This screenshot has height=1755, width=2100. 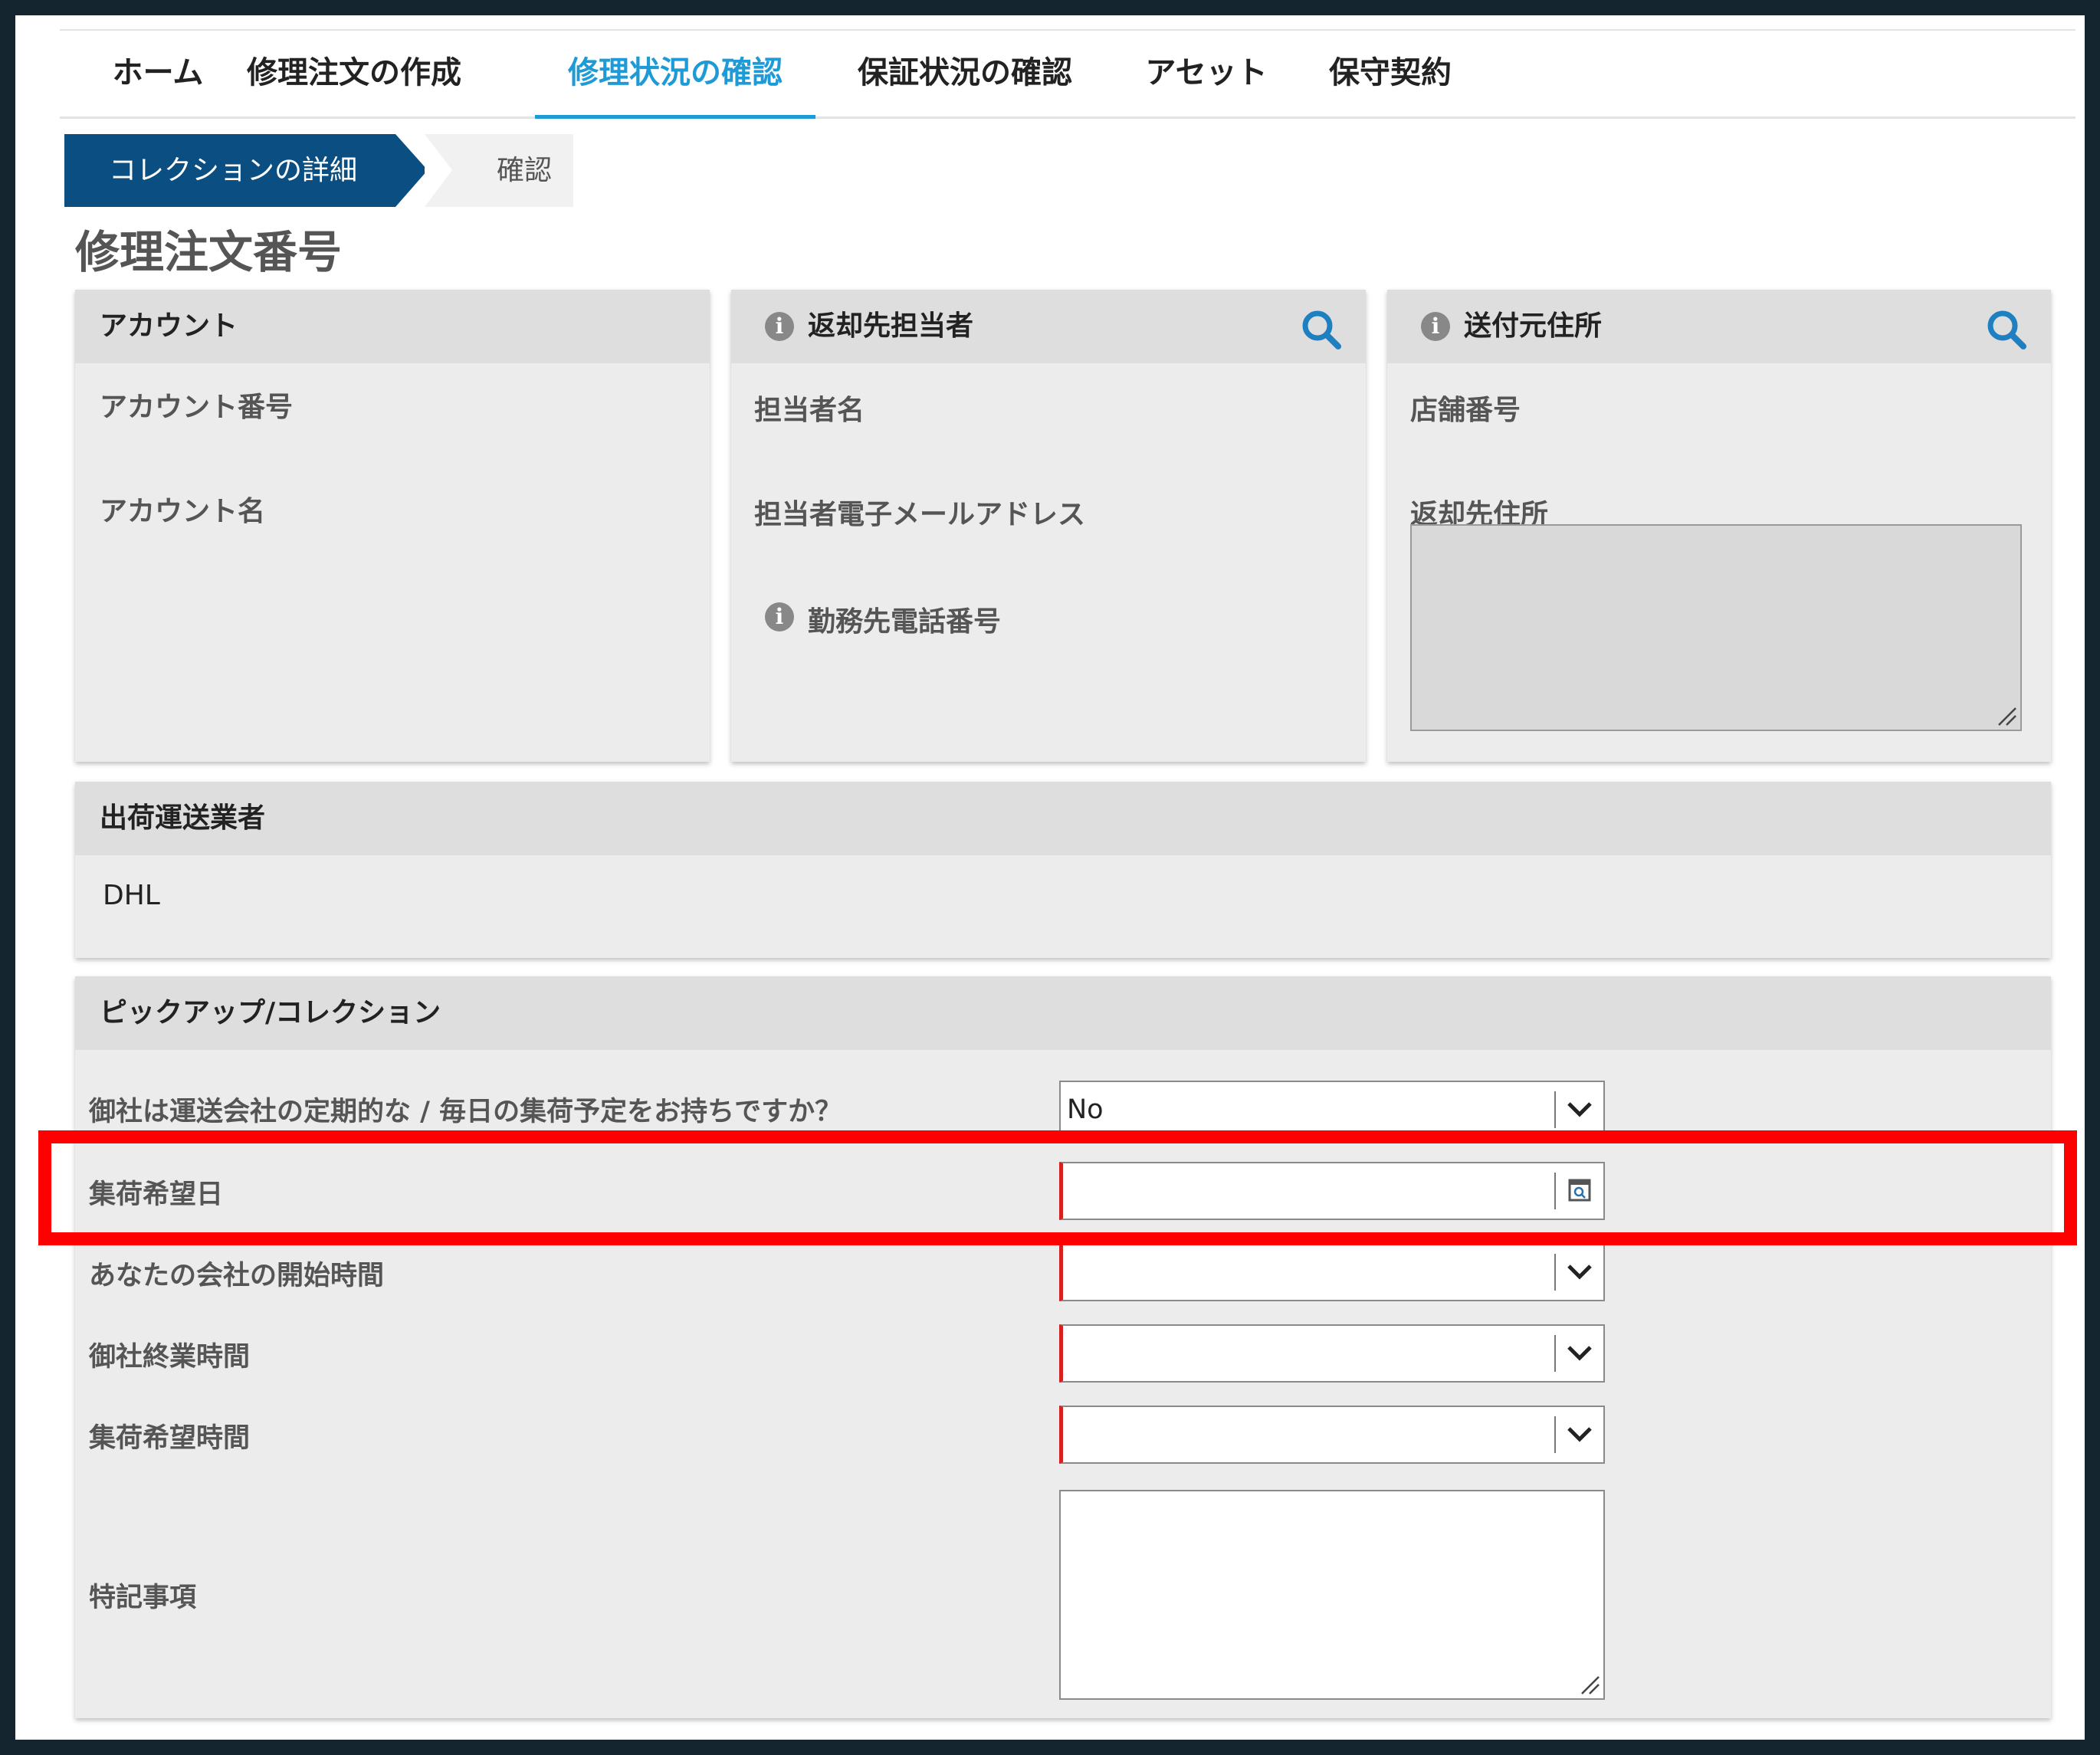 I want to click on pickup-time-select, so click(x=1332, y=1435).